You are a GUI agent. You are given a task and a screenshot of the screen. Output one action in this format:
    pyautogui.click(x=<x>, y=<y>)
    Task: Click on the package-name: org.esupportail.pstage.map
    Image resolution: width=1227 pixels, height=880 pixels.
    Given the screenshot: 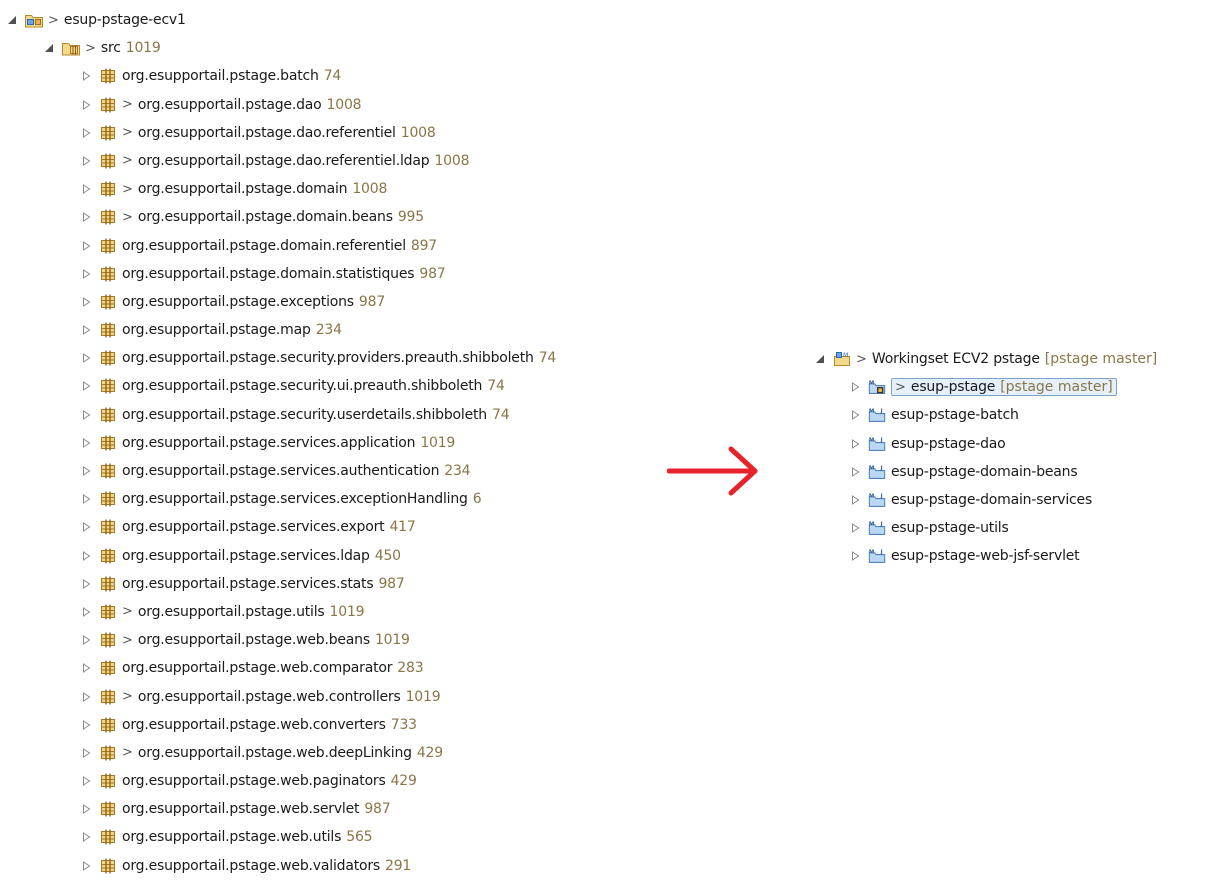 What is the action you would take?
    pyautogui.click(x=216, y=330)
    